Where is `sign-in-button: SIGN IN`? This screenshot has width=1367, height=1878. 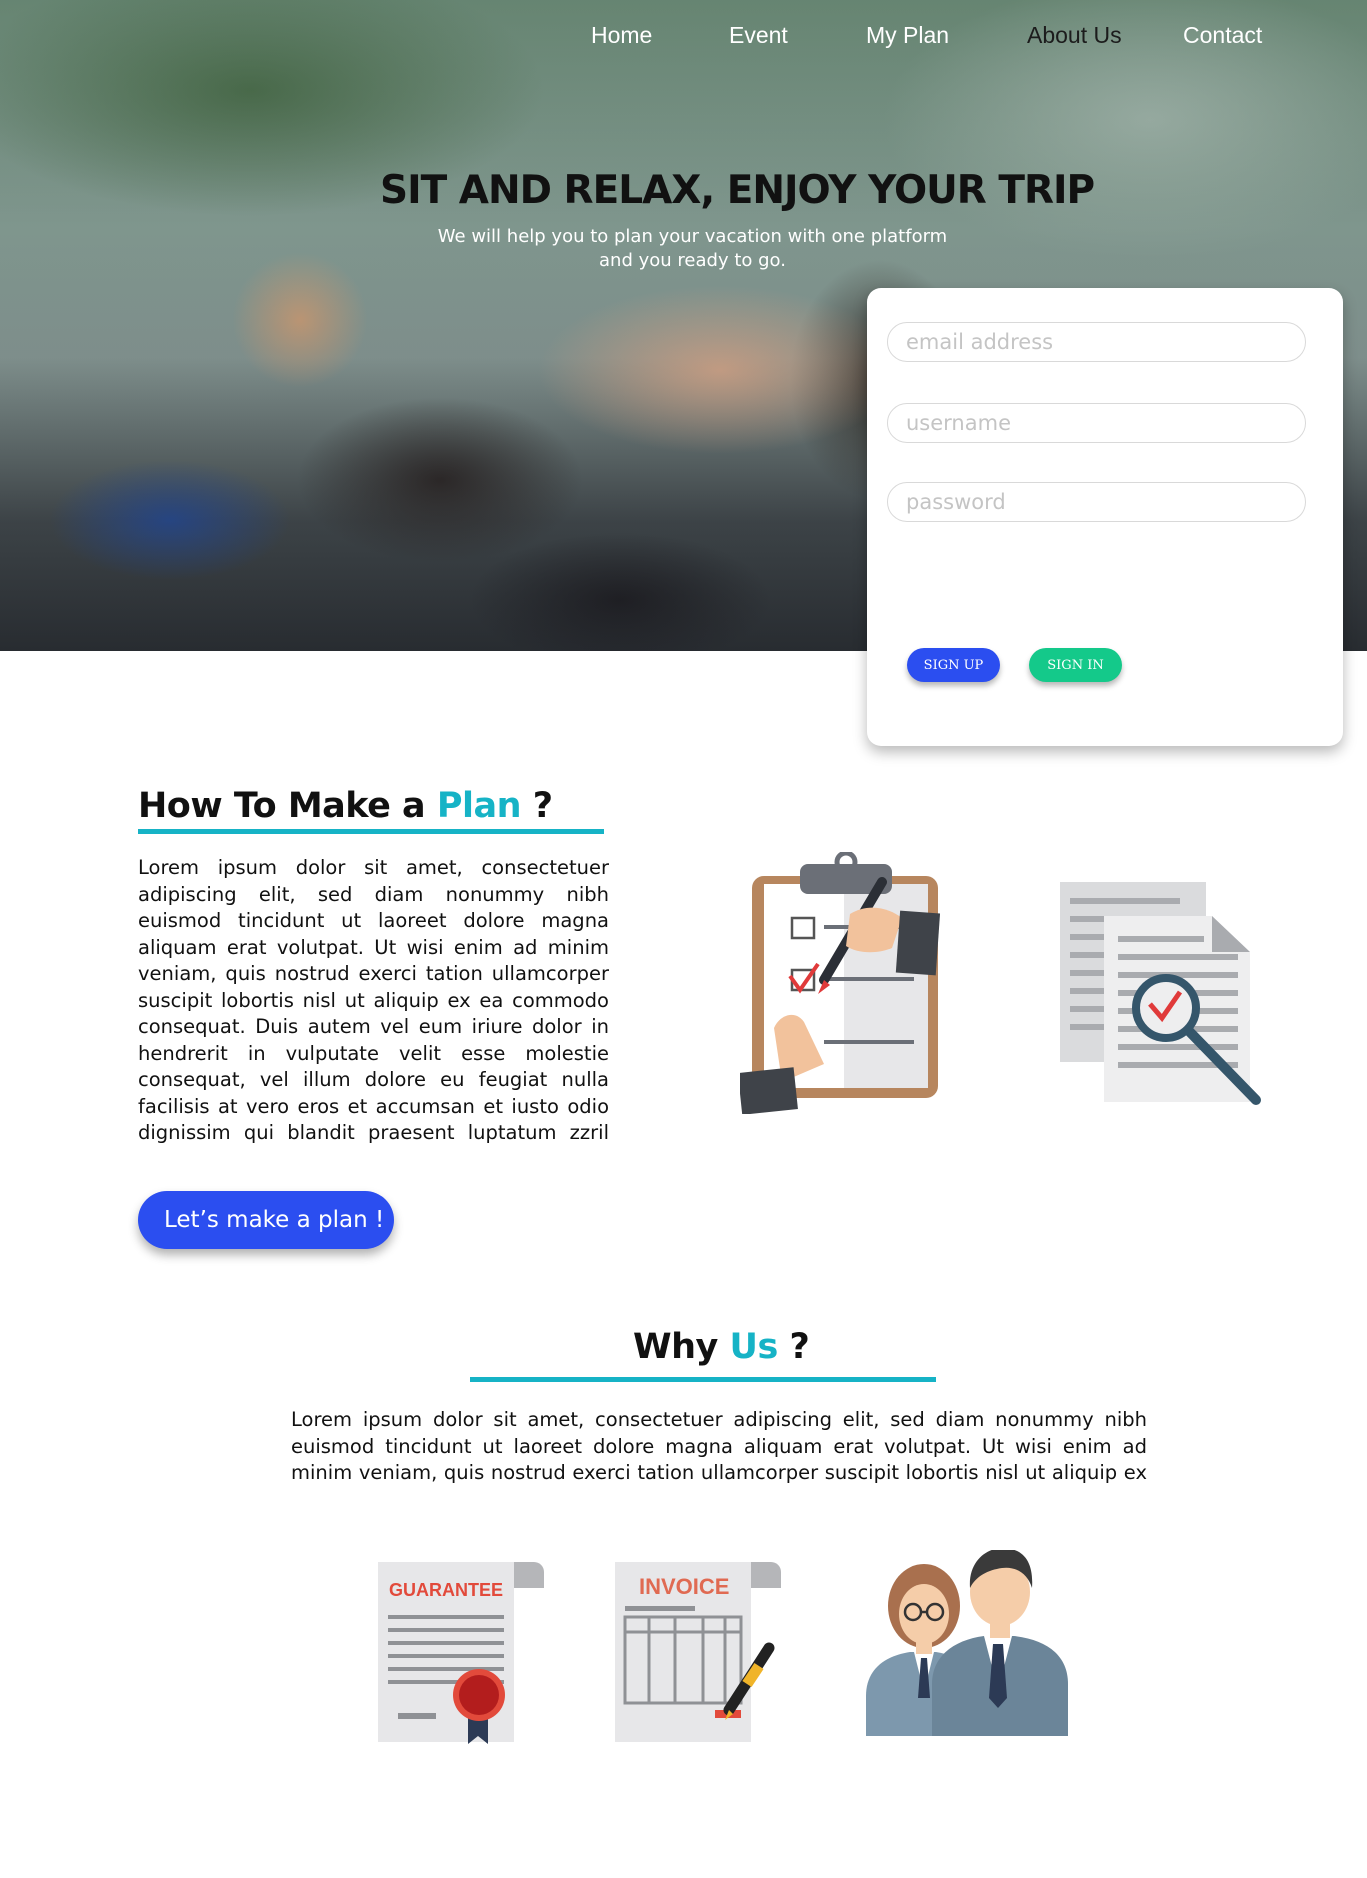
sign-in-button: SIGN IN is located at coordinates (1075, 665).